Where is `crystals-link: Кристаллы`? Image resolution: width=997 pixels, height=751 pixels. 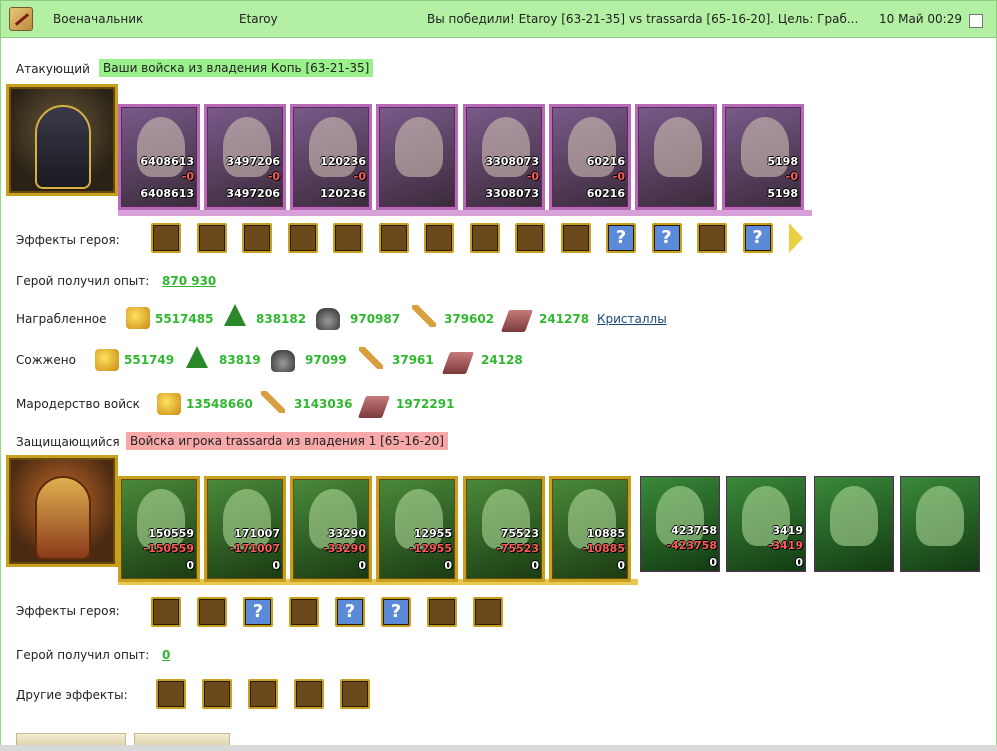
crystals-link: Кристаллы is located at coordinates (632, 319).